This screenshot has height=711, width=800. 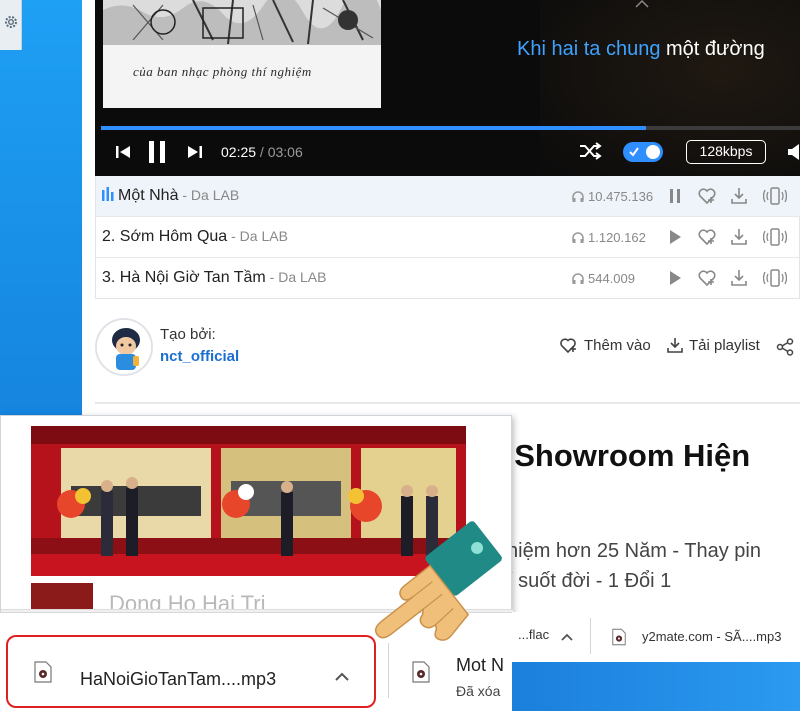 I want to click on lyric-line: Khi hai ta chung một đường, so click(x=641, y=49).